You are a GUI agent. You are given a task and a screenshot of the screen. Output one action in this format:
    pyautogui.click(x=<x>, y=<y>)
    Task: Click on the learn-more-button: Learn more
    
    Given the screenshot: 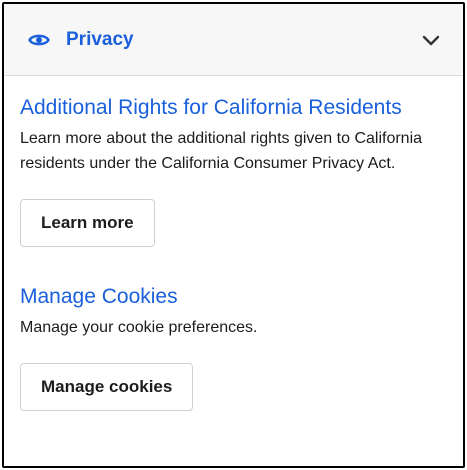 What is the action you would take?
    pyautogui.click(x=87, y=223)
    